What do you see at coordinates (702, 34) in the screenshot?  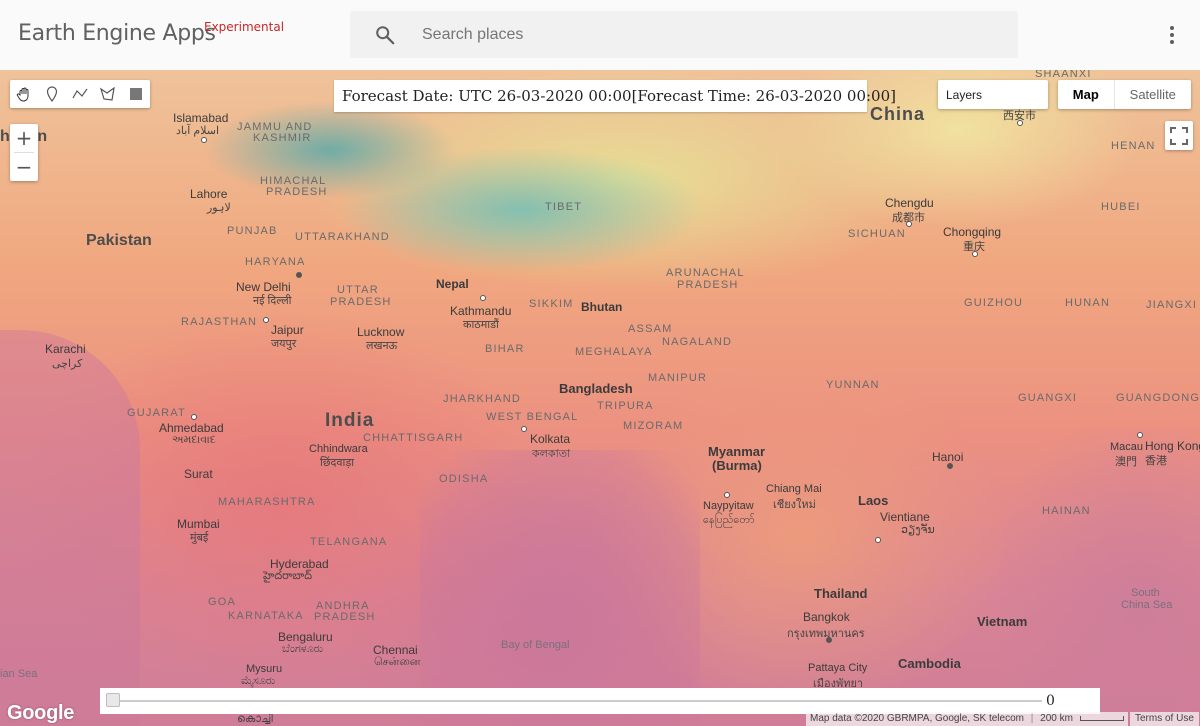 I see `search-input` at bounding box center [702, 34].